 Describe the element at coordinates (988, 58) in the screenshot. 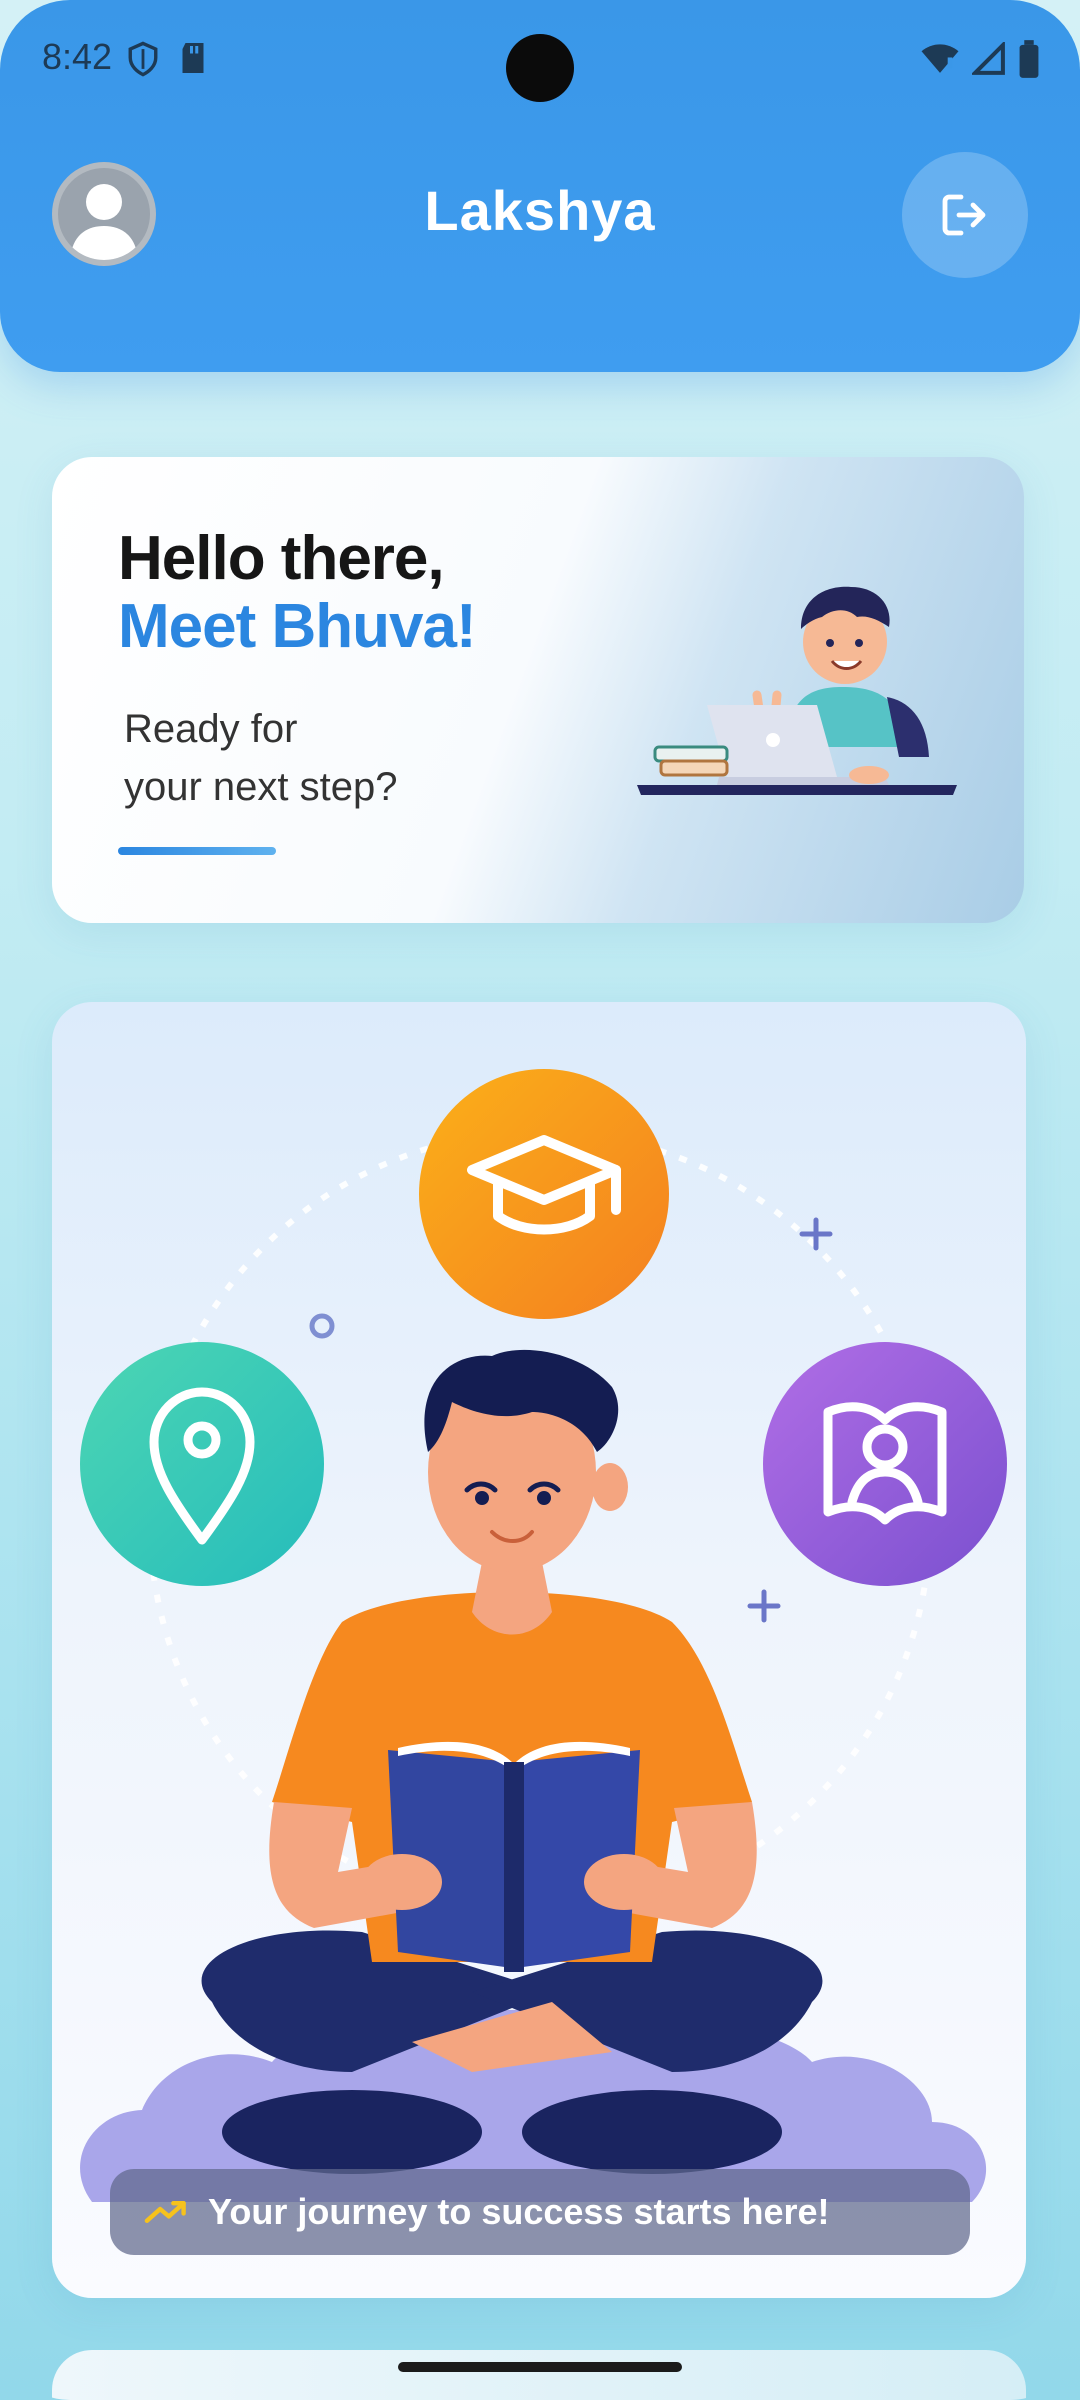

I see `signal-icon` at that location.